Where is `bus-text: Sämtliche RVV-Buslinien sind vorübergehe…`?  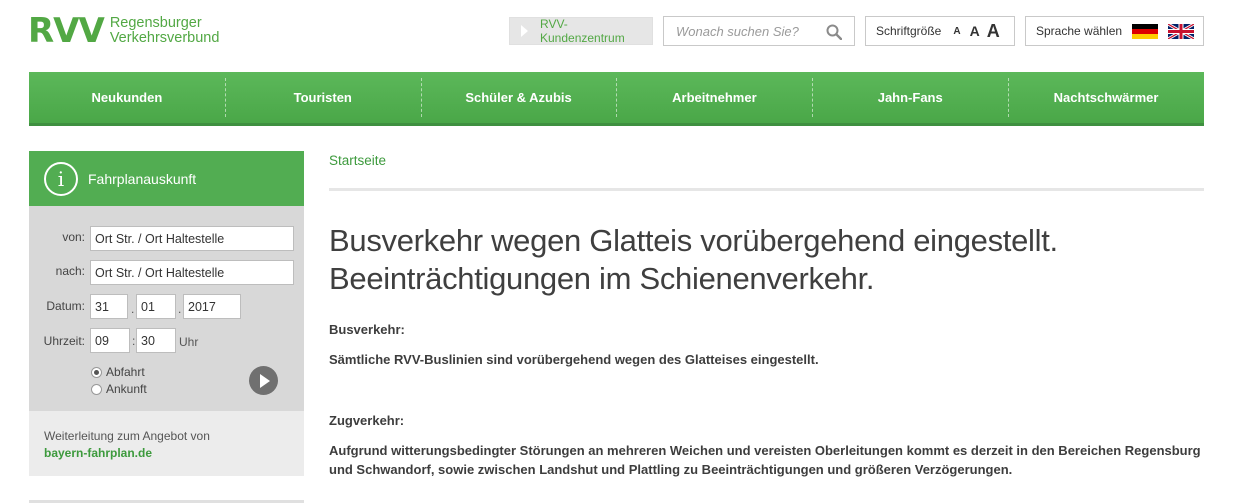 bus-text: Sämtliche RVV-Buslinien sind vorübergehe… is located at coordinates (574, 359).